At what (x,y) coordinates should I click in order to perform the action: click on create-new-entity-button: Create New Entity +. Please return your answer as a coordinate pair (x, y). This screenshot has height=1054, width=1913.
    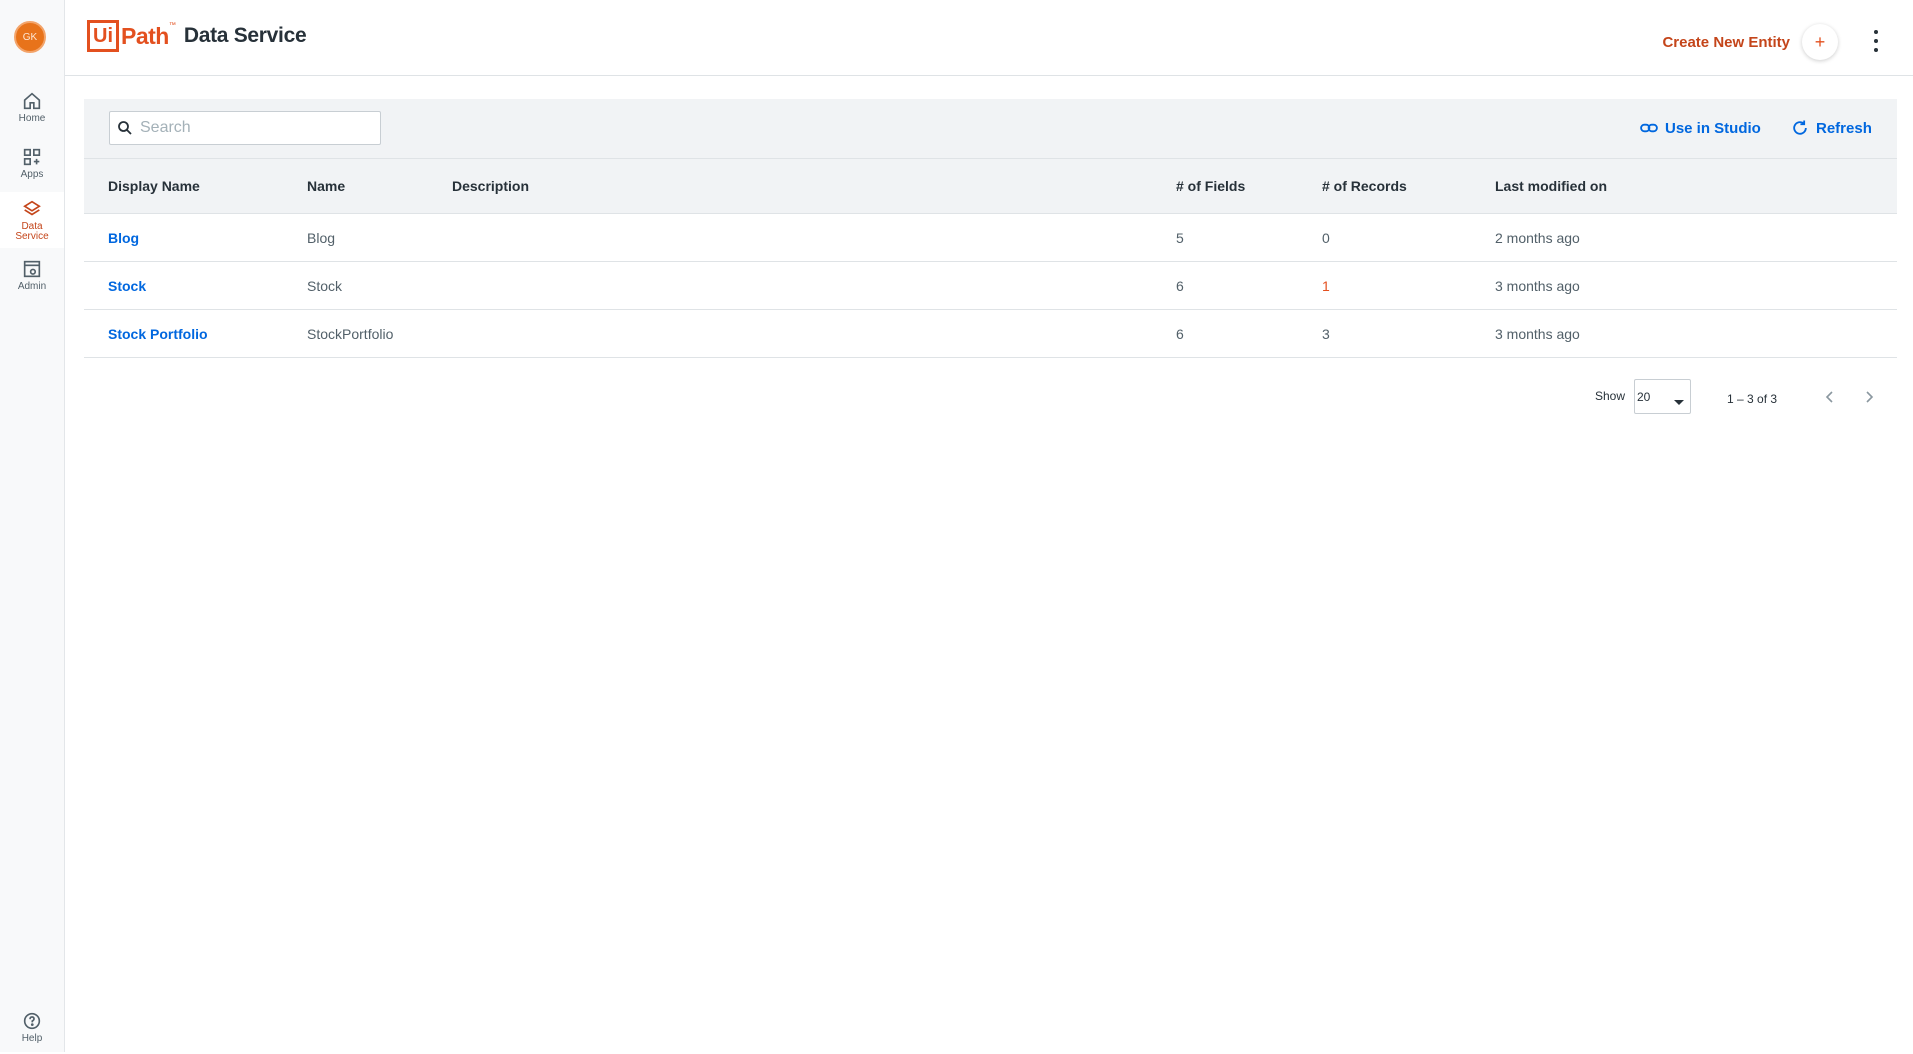
    Looking at the image, I should click on (1750, 42).